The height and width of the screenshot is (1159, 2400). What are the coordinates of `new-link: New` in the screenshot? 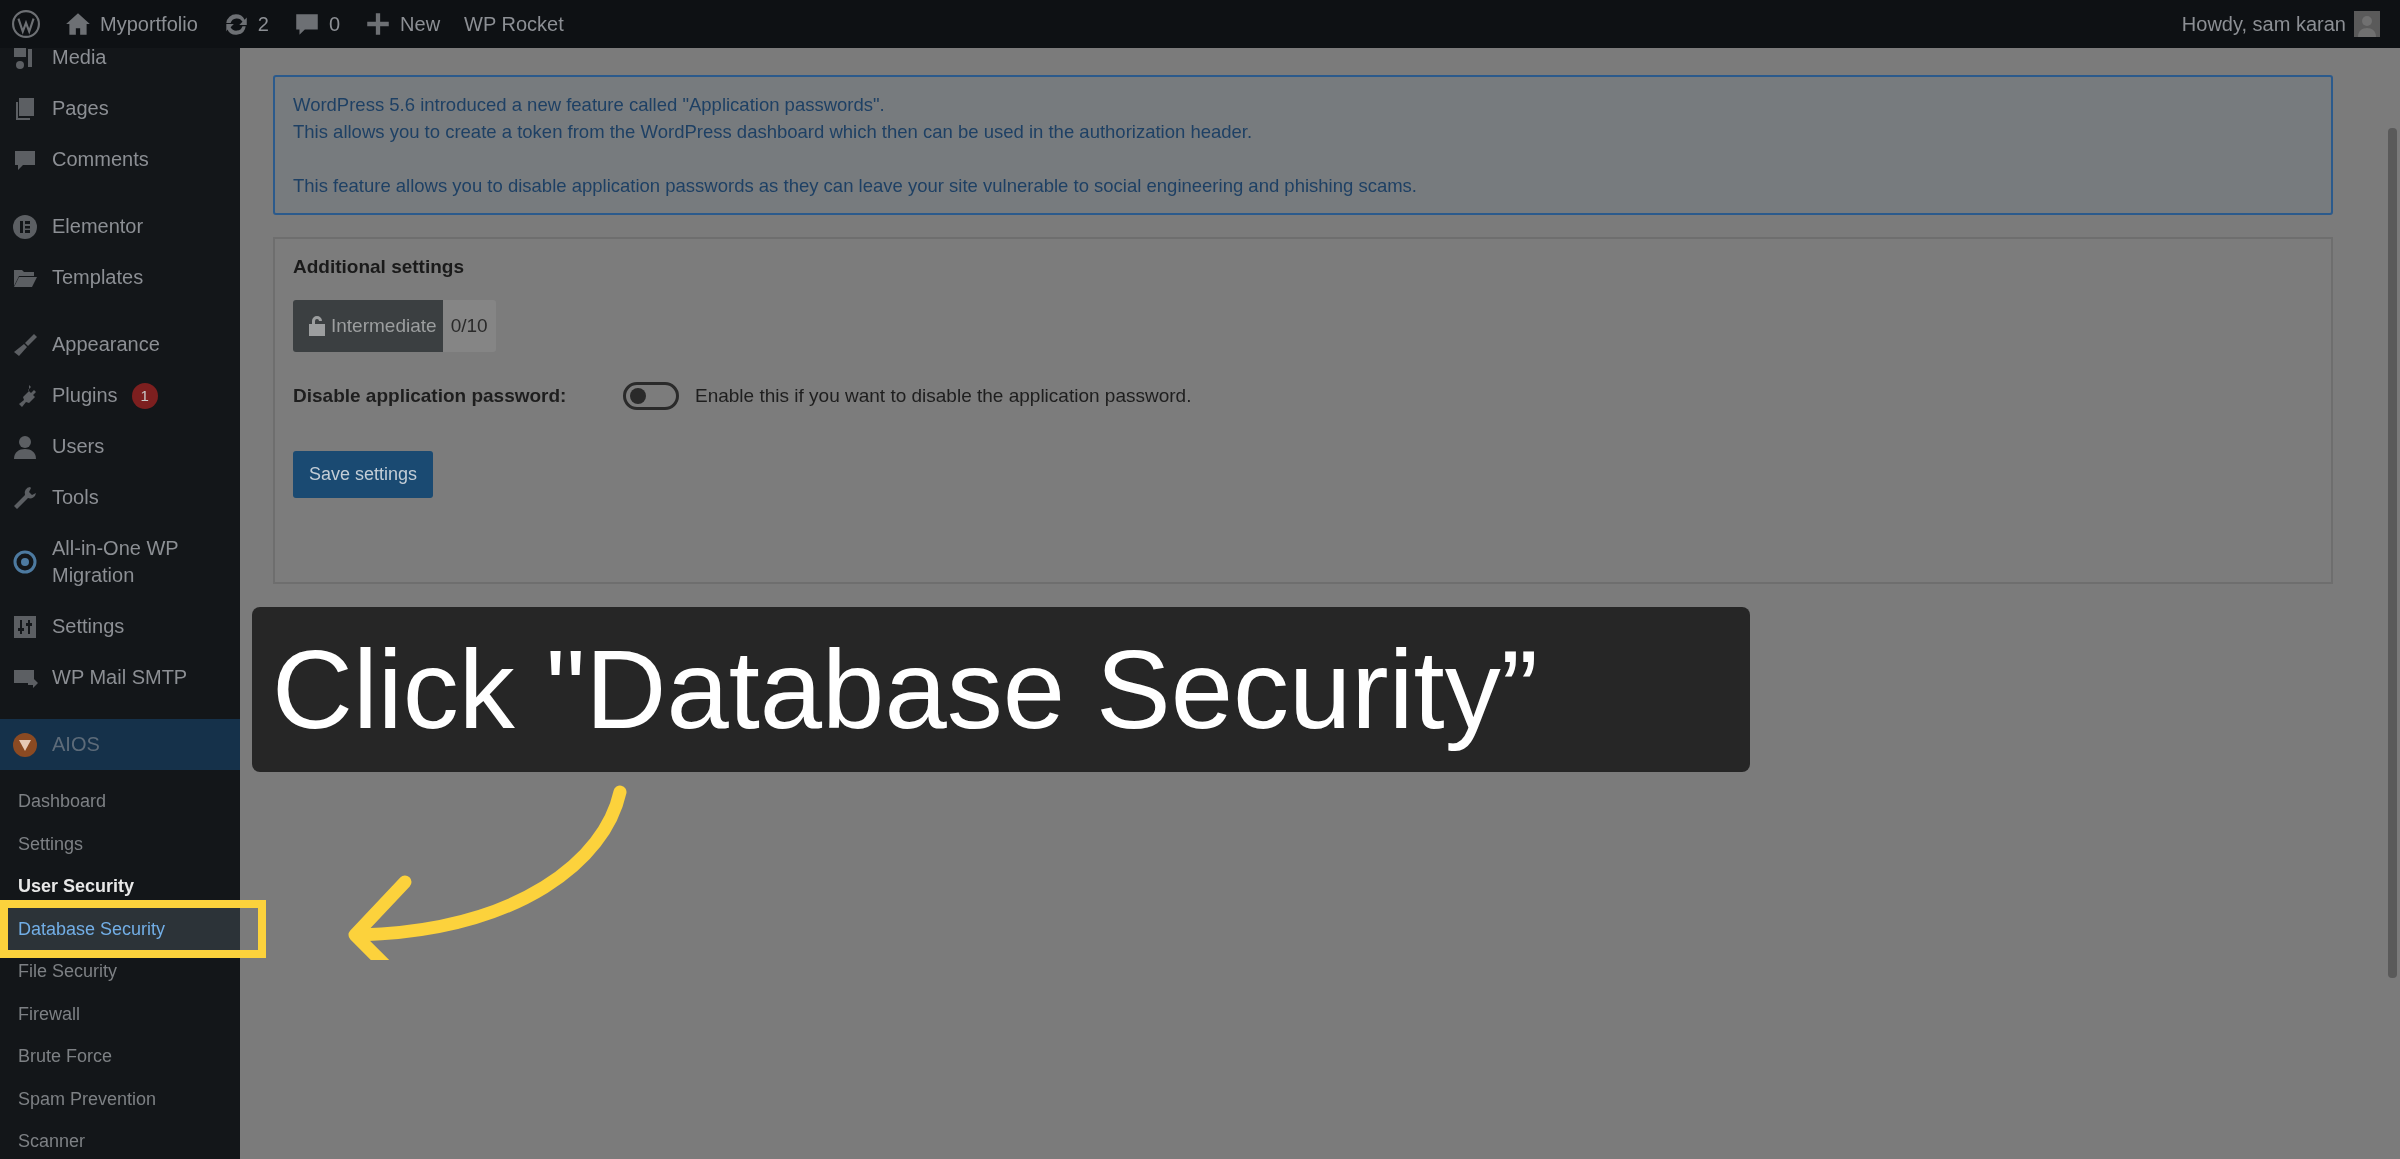 It's located at (420, 24).